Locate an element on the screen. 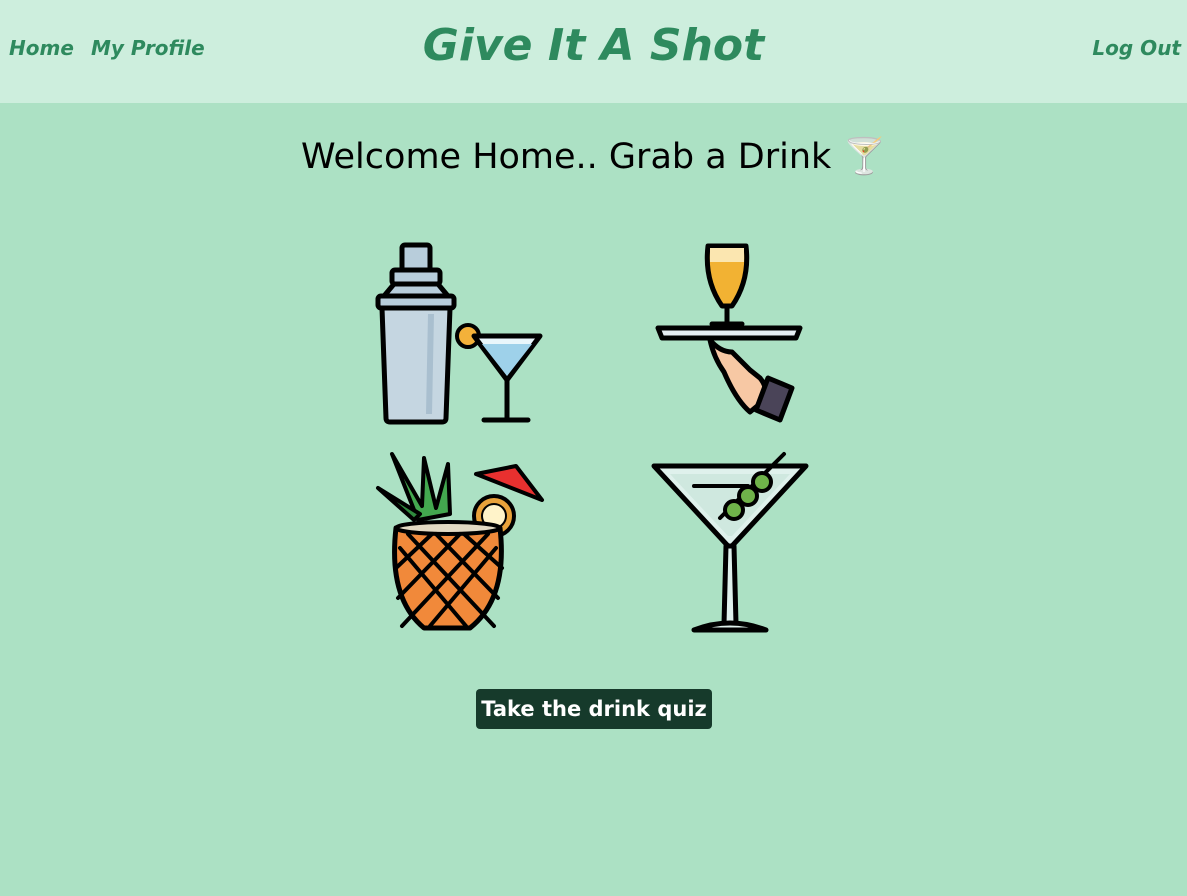 The width and height of the screenshot is (1187, 896). martini-olives-tile is located at coordinates (730, 543).